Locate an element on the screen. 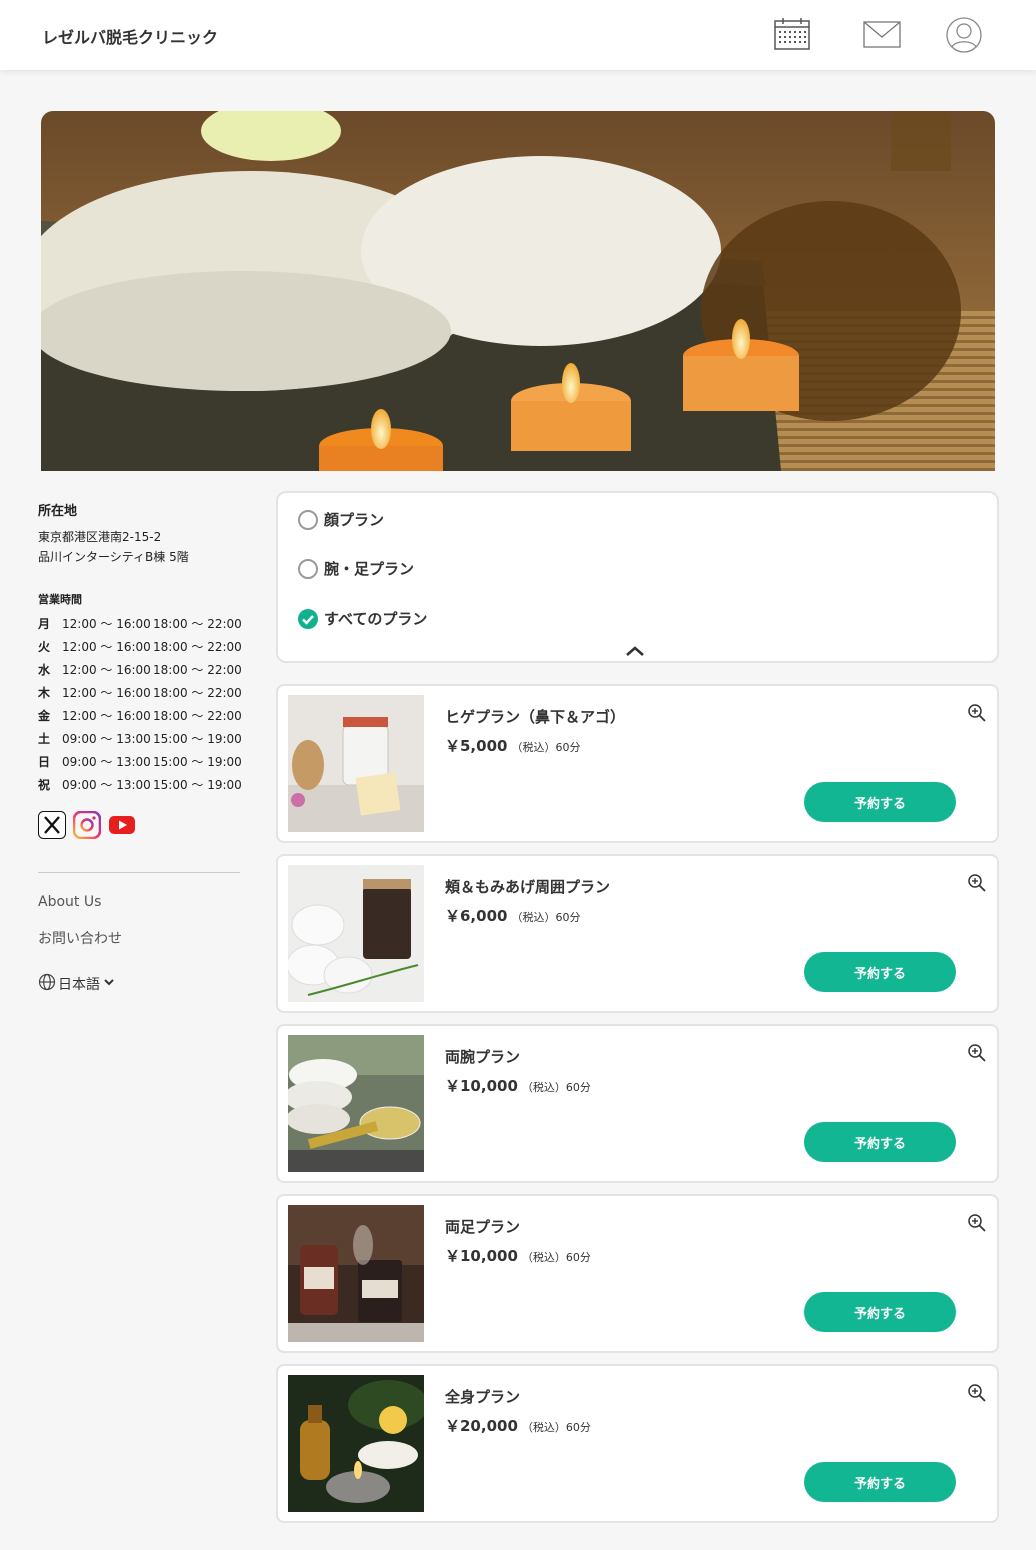  filter-option-arm-leg: 腕・足プラン is located at coordinates (356, 568).